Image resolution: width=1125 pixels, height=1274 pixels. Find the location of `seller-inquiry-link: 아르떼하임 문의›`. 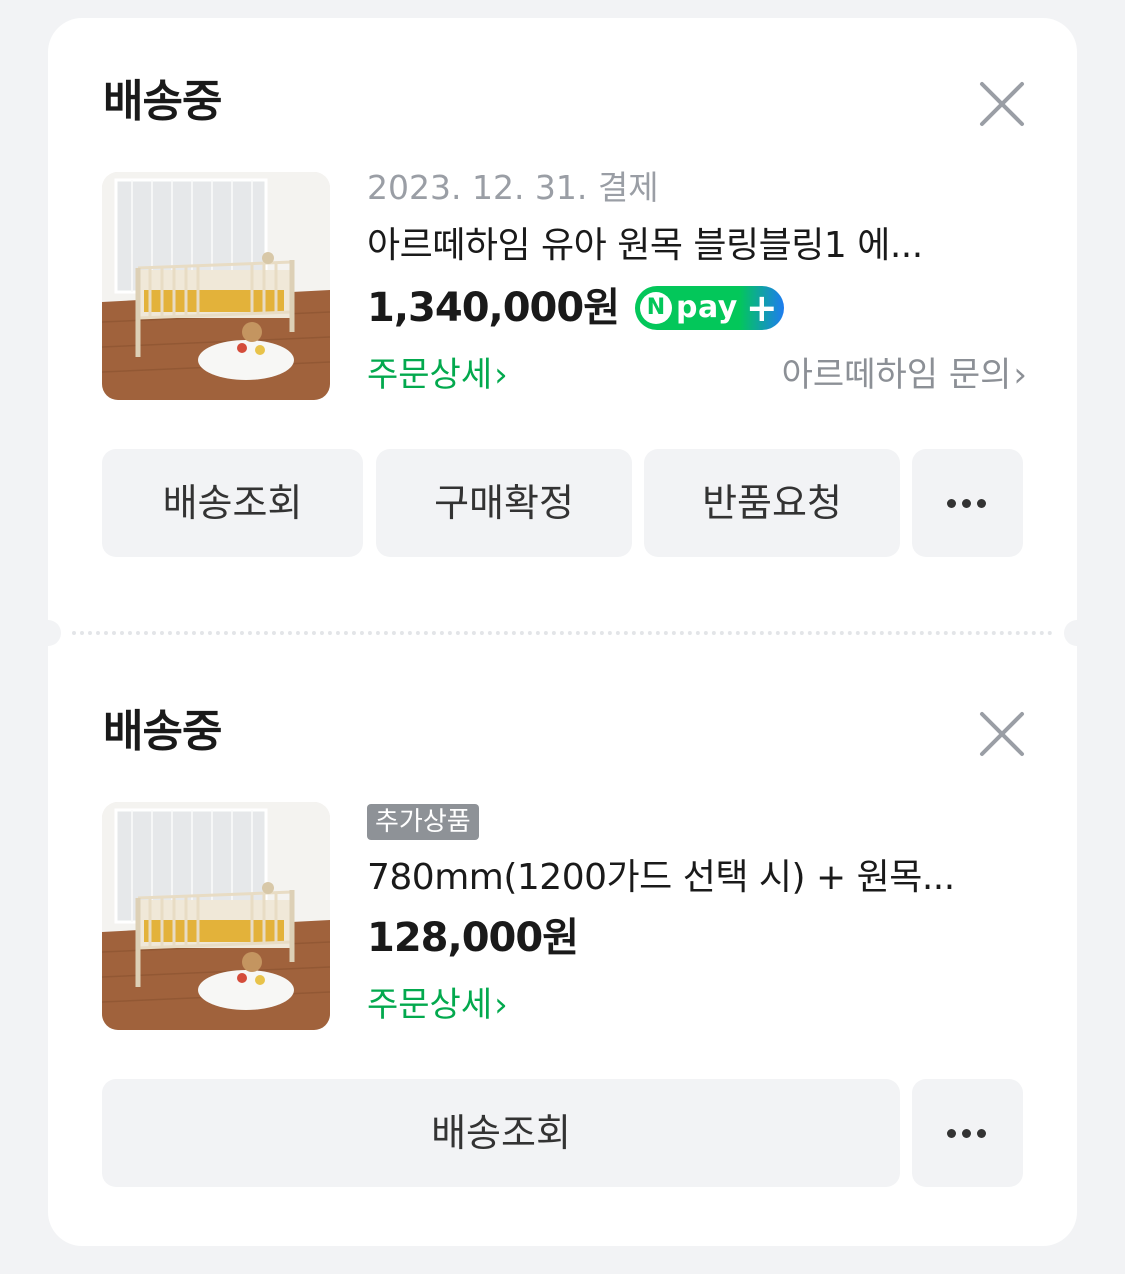

seller-inquiry-link: 아르떼하임 문의› is located at coordinates (904, 375).